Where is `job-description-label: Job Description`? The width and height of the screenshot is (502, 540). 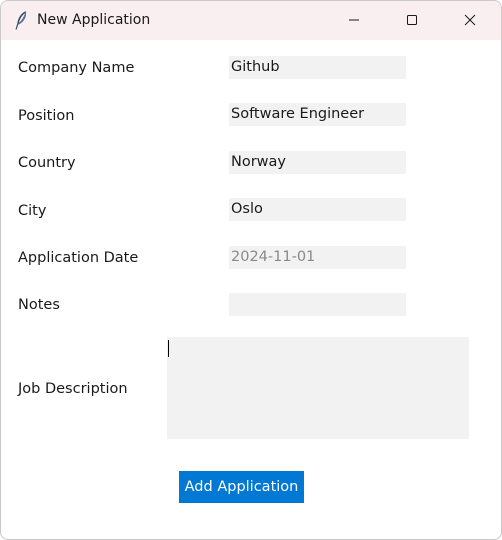 job-description-label: Job Description is located at coordinates (73, 389).